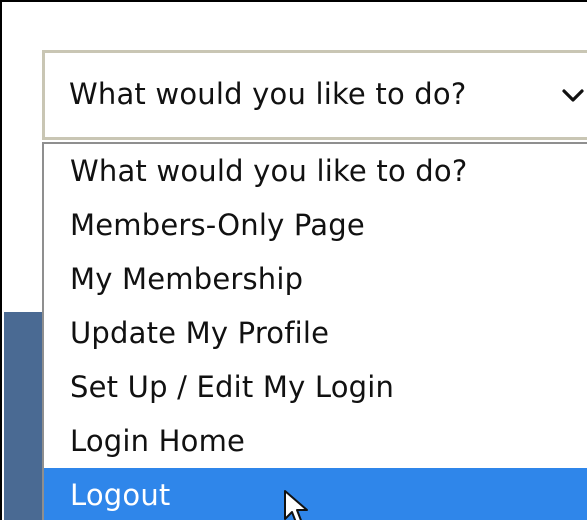  I want to click on chevron-down-icon, so click(573, 95).